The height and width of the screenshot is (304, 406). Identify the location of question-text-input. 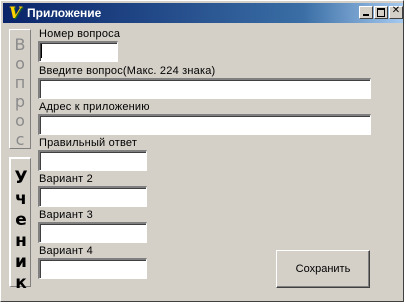
(204, 88).